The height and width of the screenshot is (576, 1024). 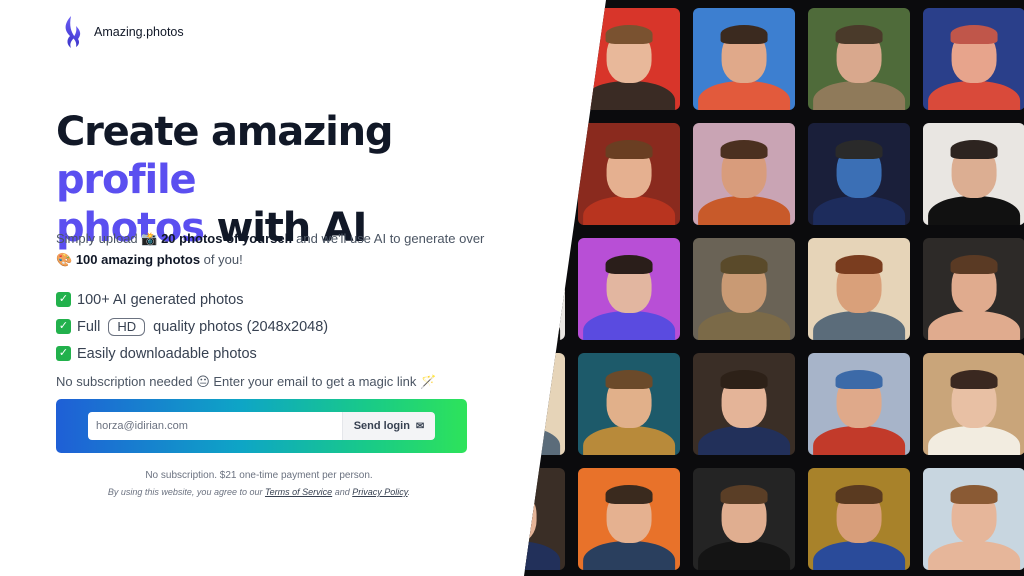 I want to click on brand-name: Amazing.photos, so click(x=139, y=32).